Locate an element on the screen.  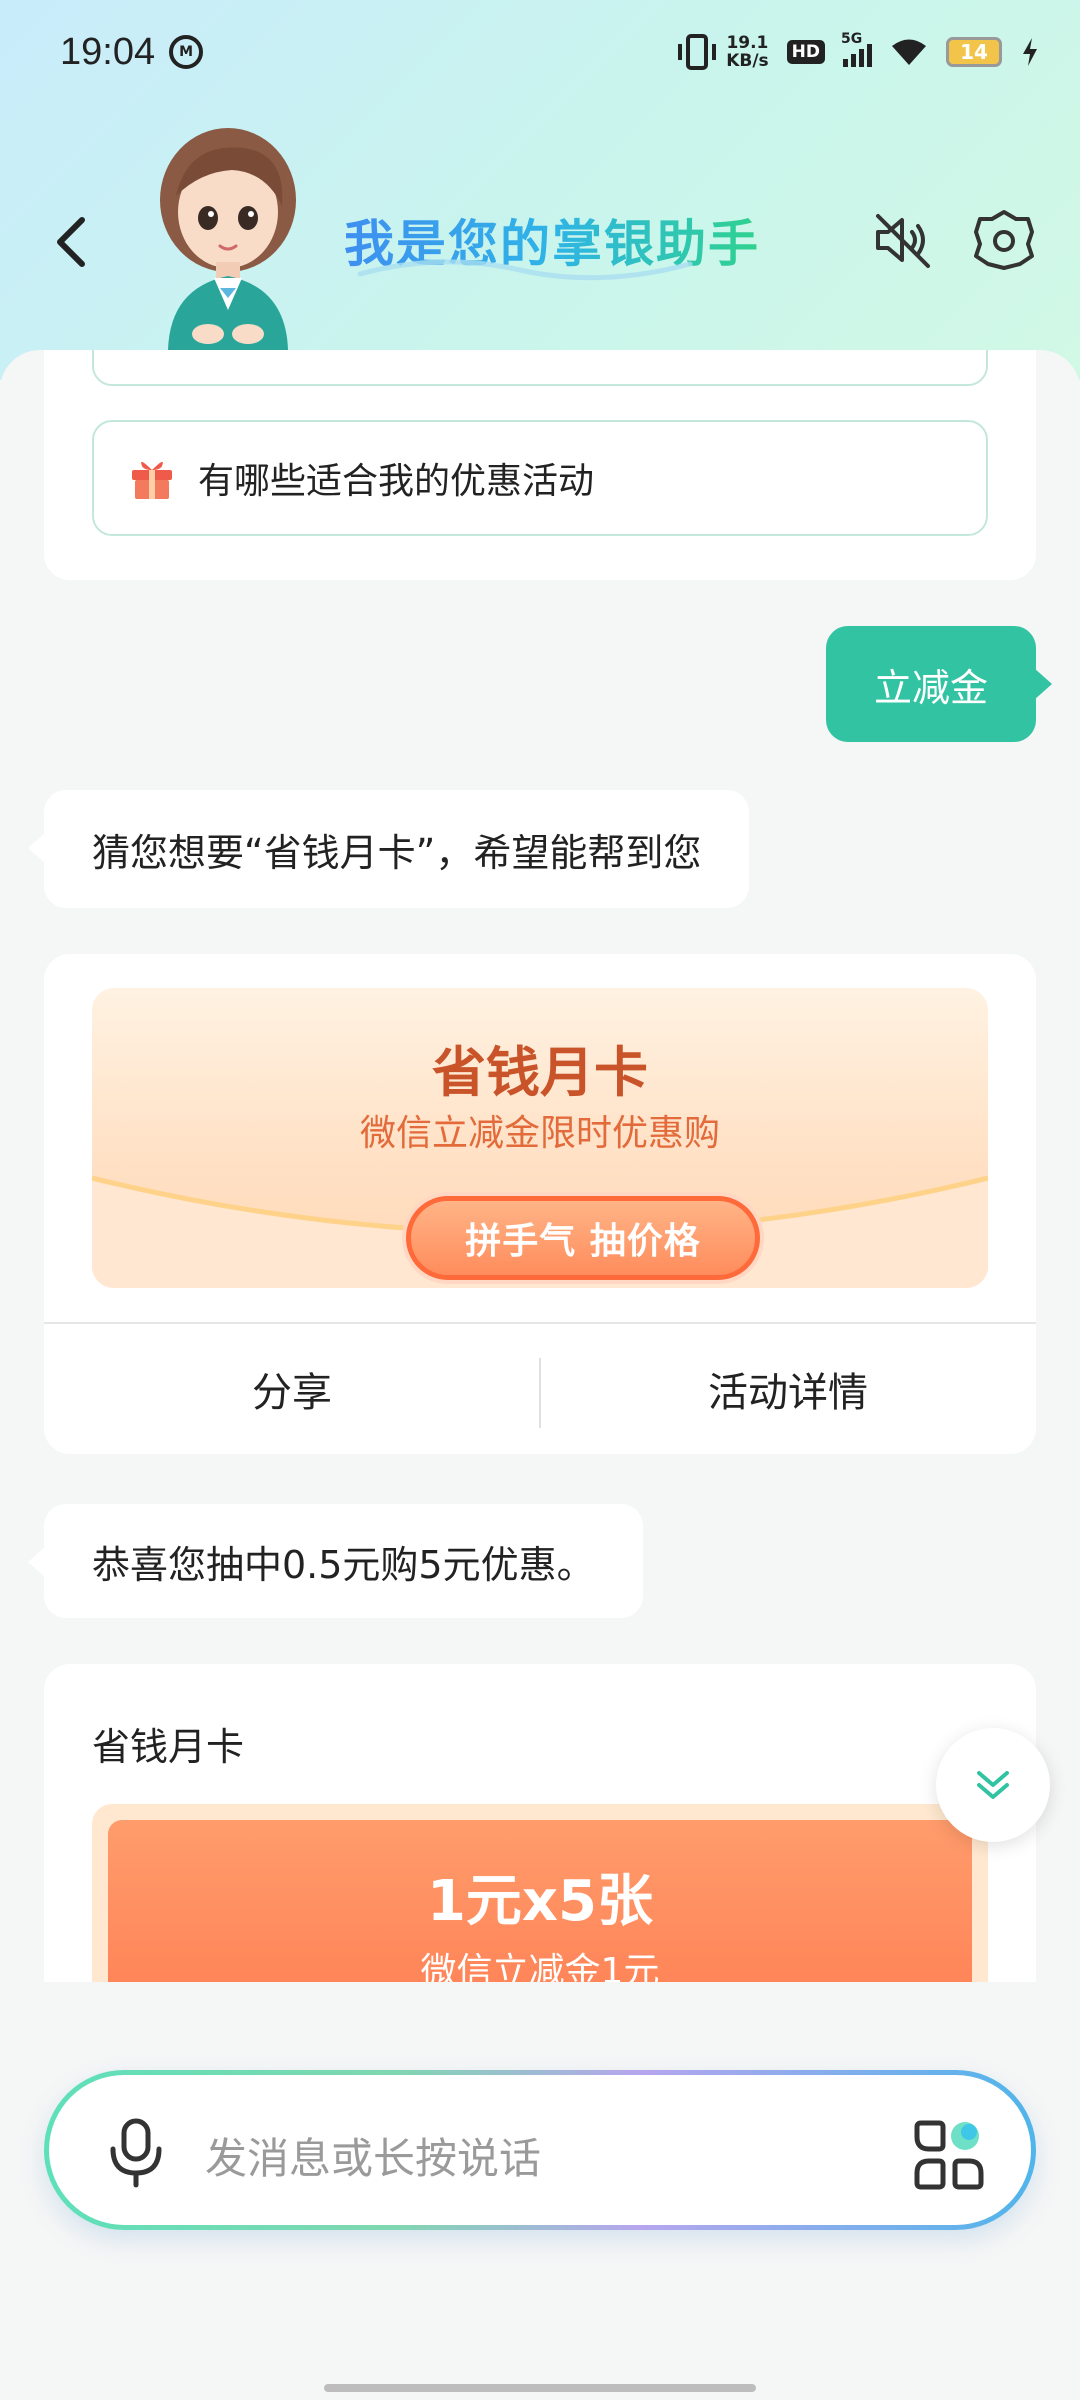
suggestion-label: 有哪些适合我的优惠活动 is located at coordinates (396, 481).